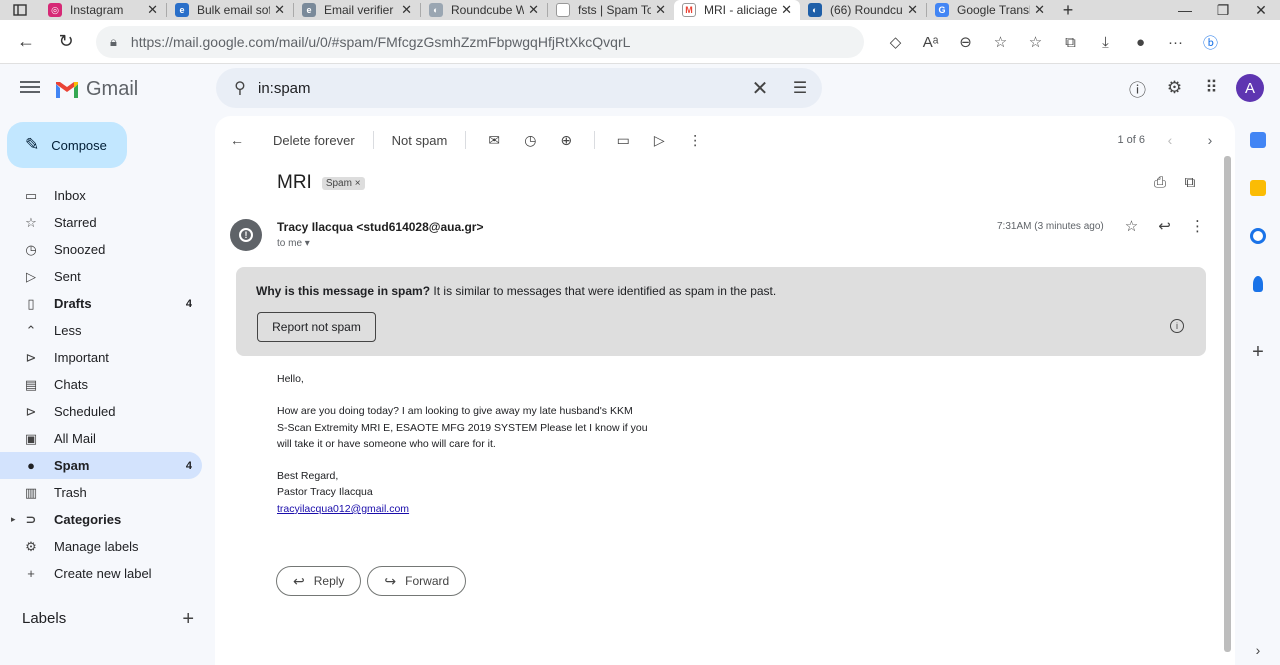  I want to click on collections-icon: ⧉, so click(1070, 42).